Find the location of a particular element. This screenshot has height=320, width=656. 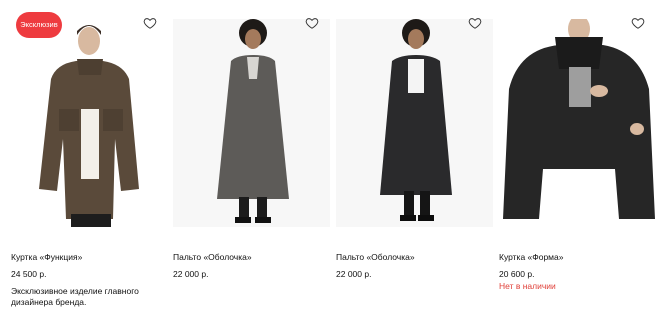

product-price: 24 500 р. is located at coordinates (29, 274).